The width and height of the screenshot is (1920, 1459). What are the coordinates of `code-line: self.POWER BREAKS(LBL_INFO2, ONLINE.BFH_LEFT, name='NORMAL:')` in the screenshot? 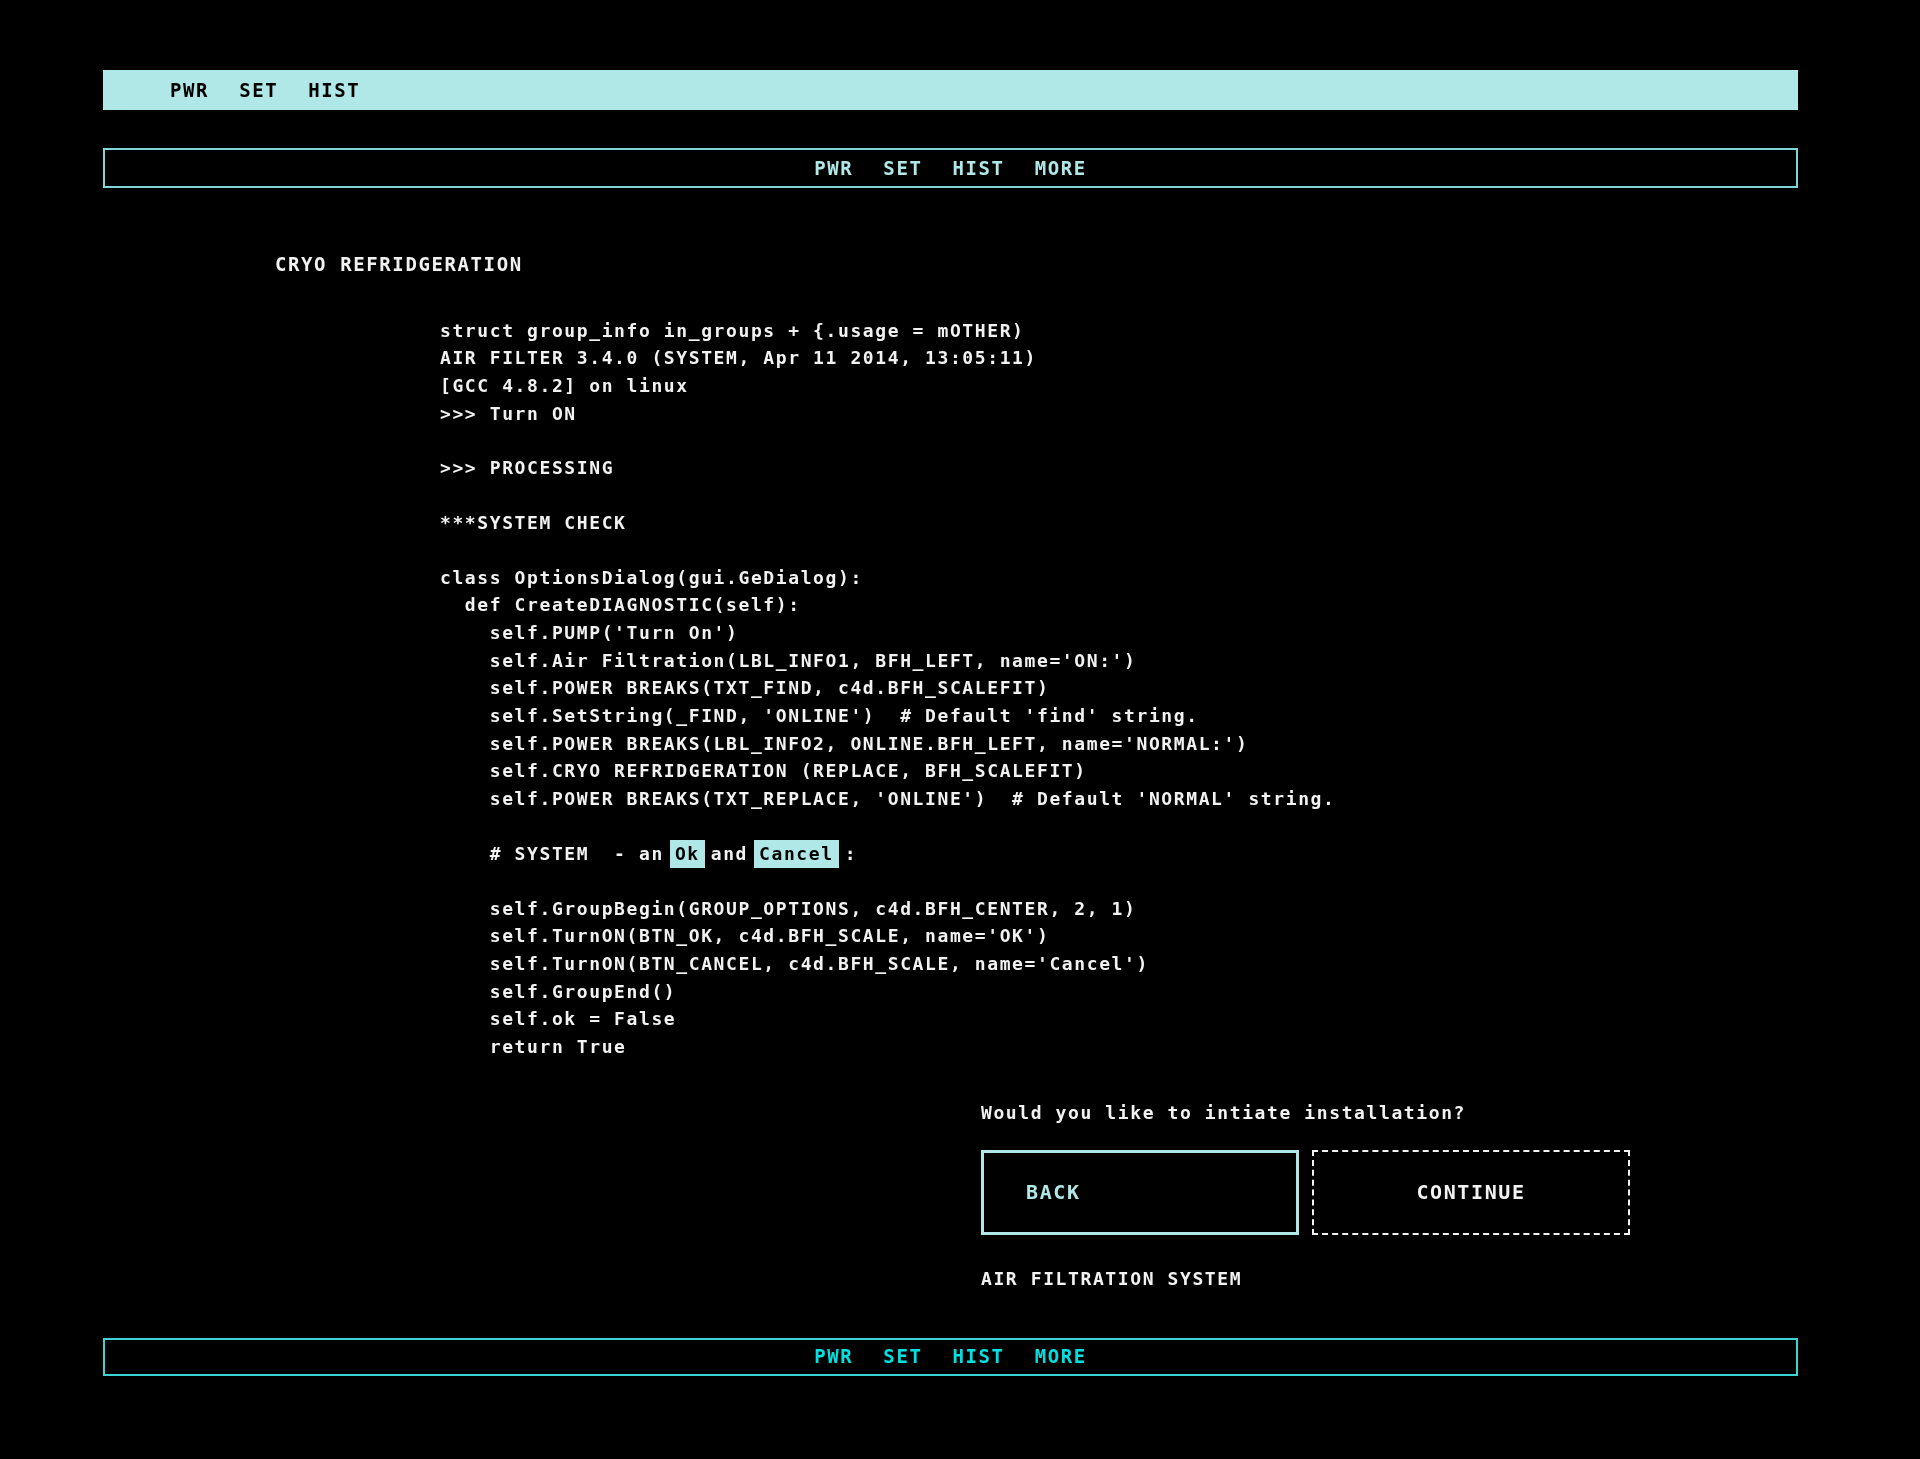 It's located at (869, 743).